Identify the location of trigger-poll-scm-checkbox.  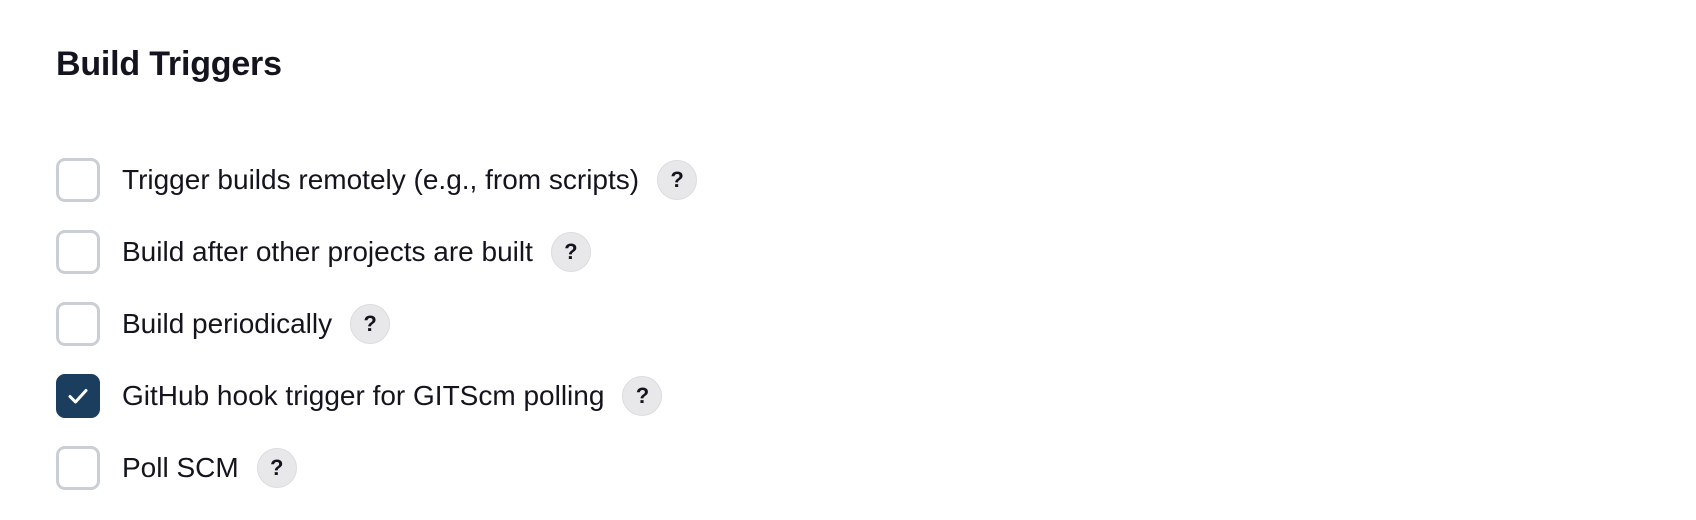
(78, 468).